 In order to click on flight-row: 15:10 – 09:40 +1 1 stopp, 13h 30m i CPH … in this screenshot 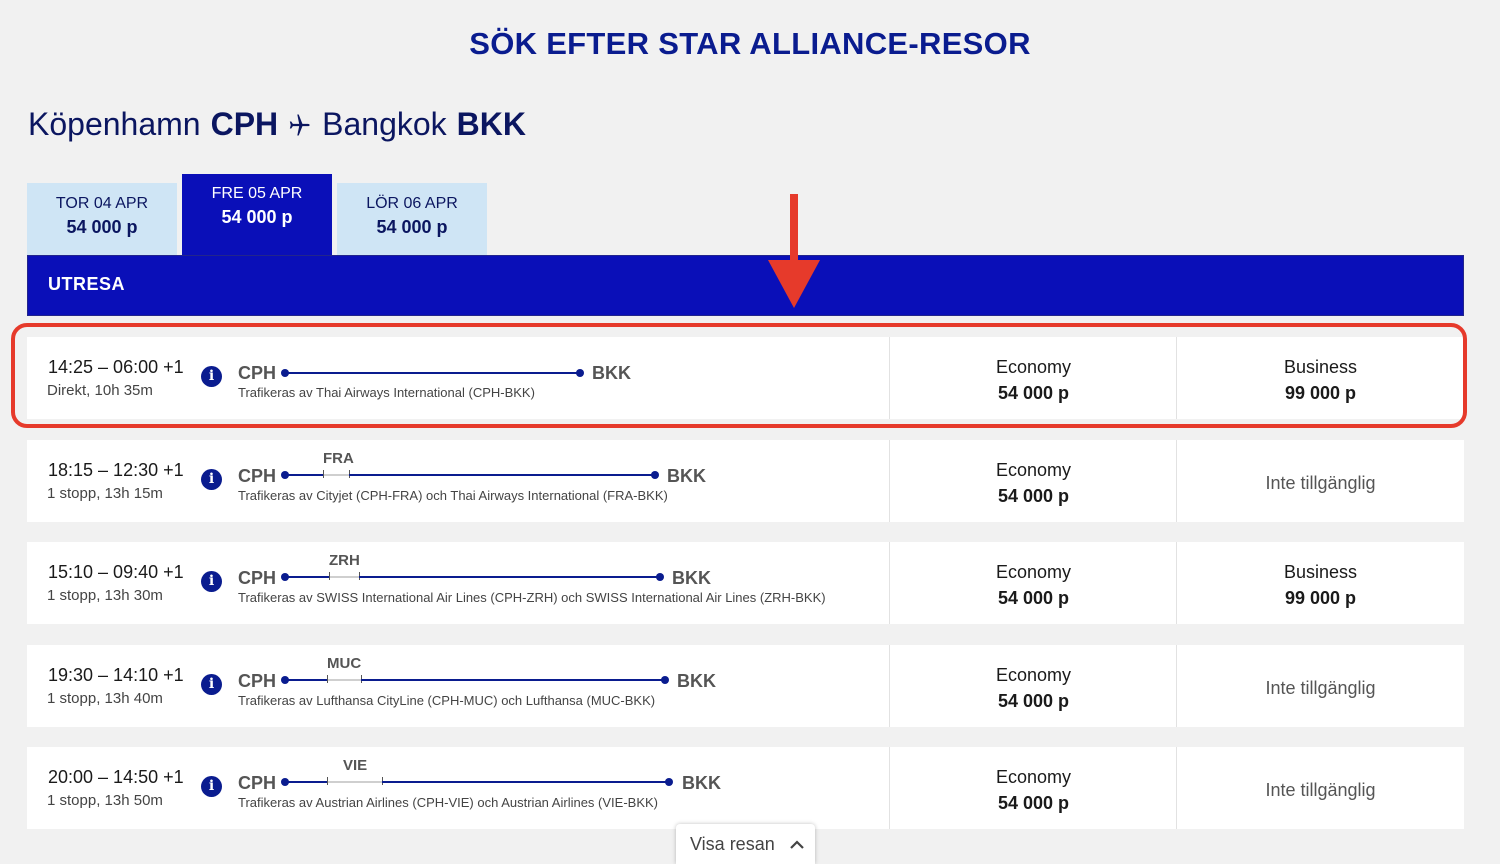, I will do `click(745, 583)`.